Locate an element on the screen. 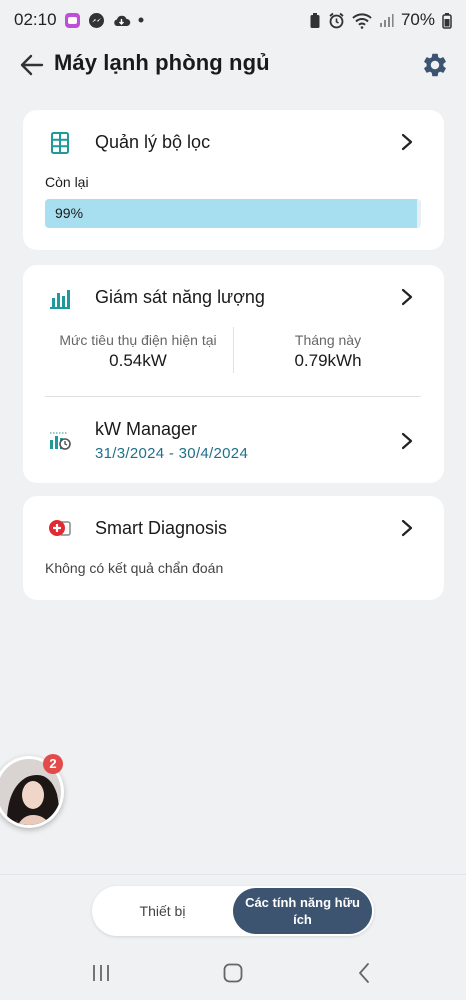  alarm-icon is located at coordinates (336, 20).